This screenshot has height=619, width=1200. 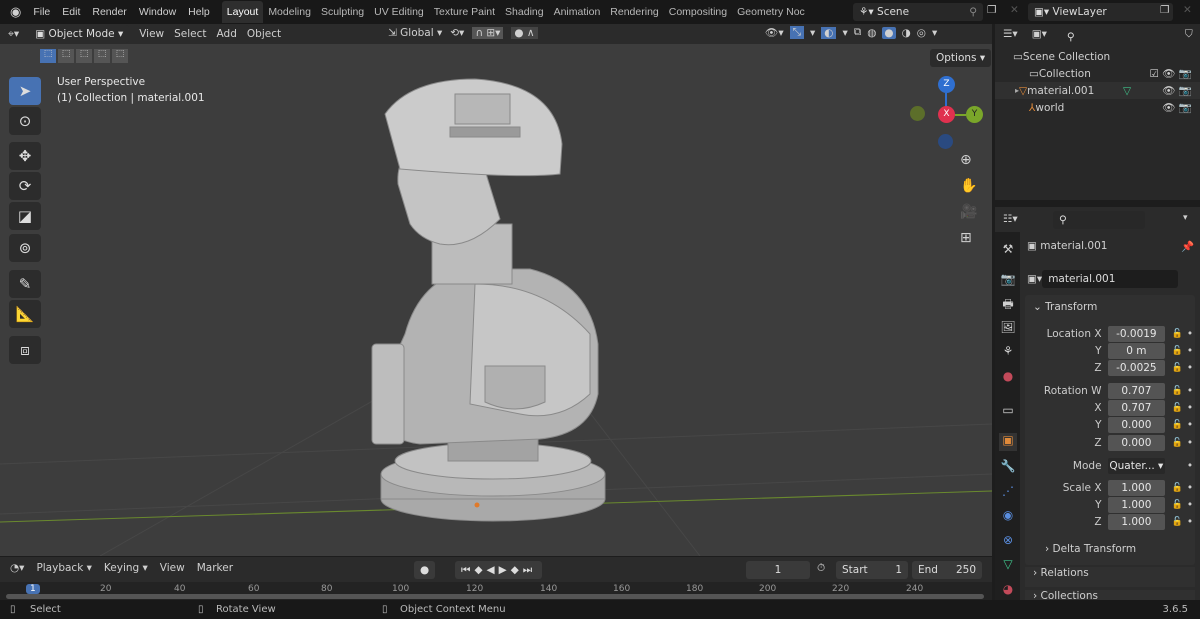 What do you see at coordinates (126, 568) in the screenshot?
I see `menu-keying: Keying ▾` at bounding box center [126, 568].